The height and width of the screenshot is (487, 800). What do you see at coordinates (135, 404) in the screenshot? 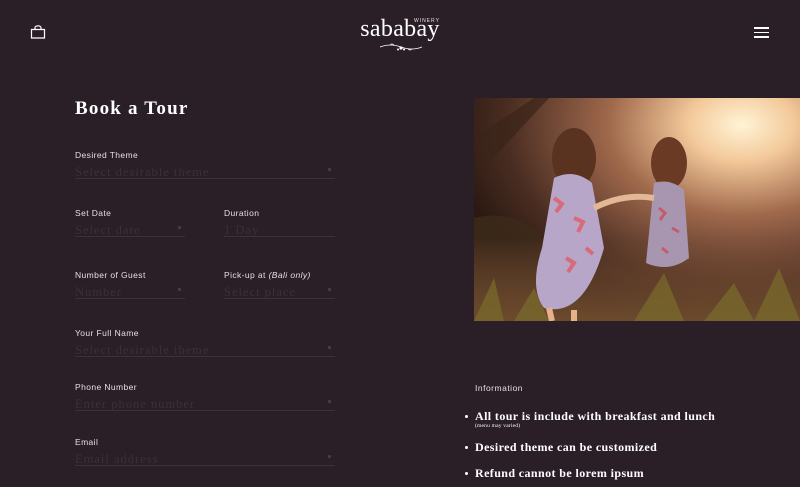
I see `input-placeholder: Enter phone number` at bounding box center [135, 404].